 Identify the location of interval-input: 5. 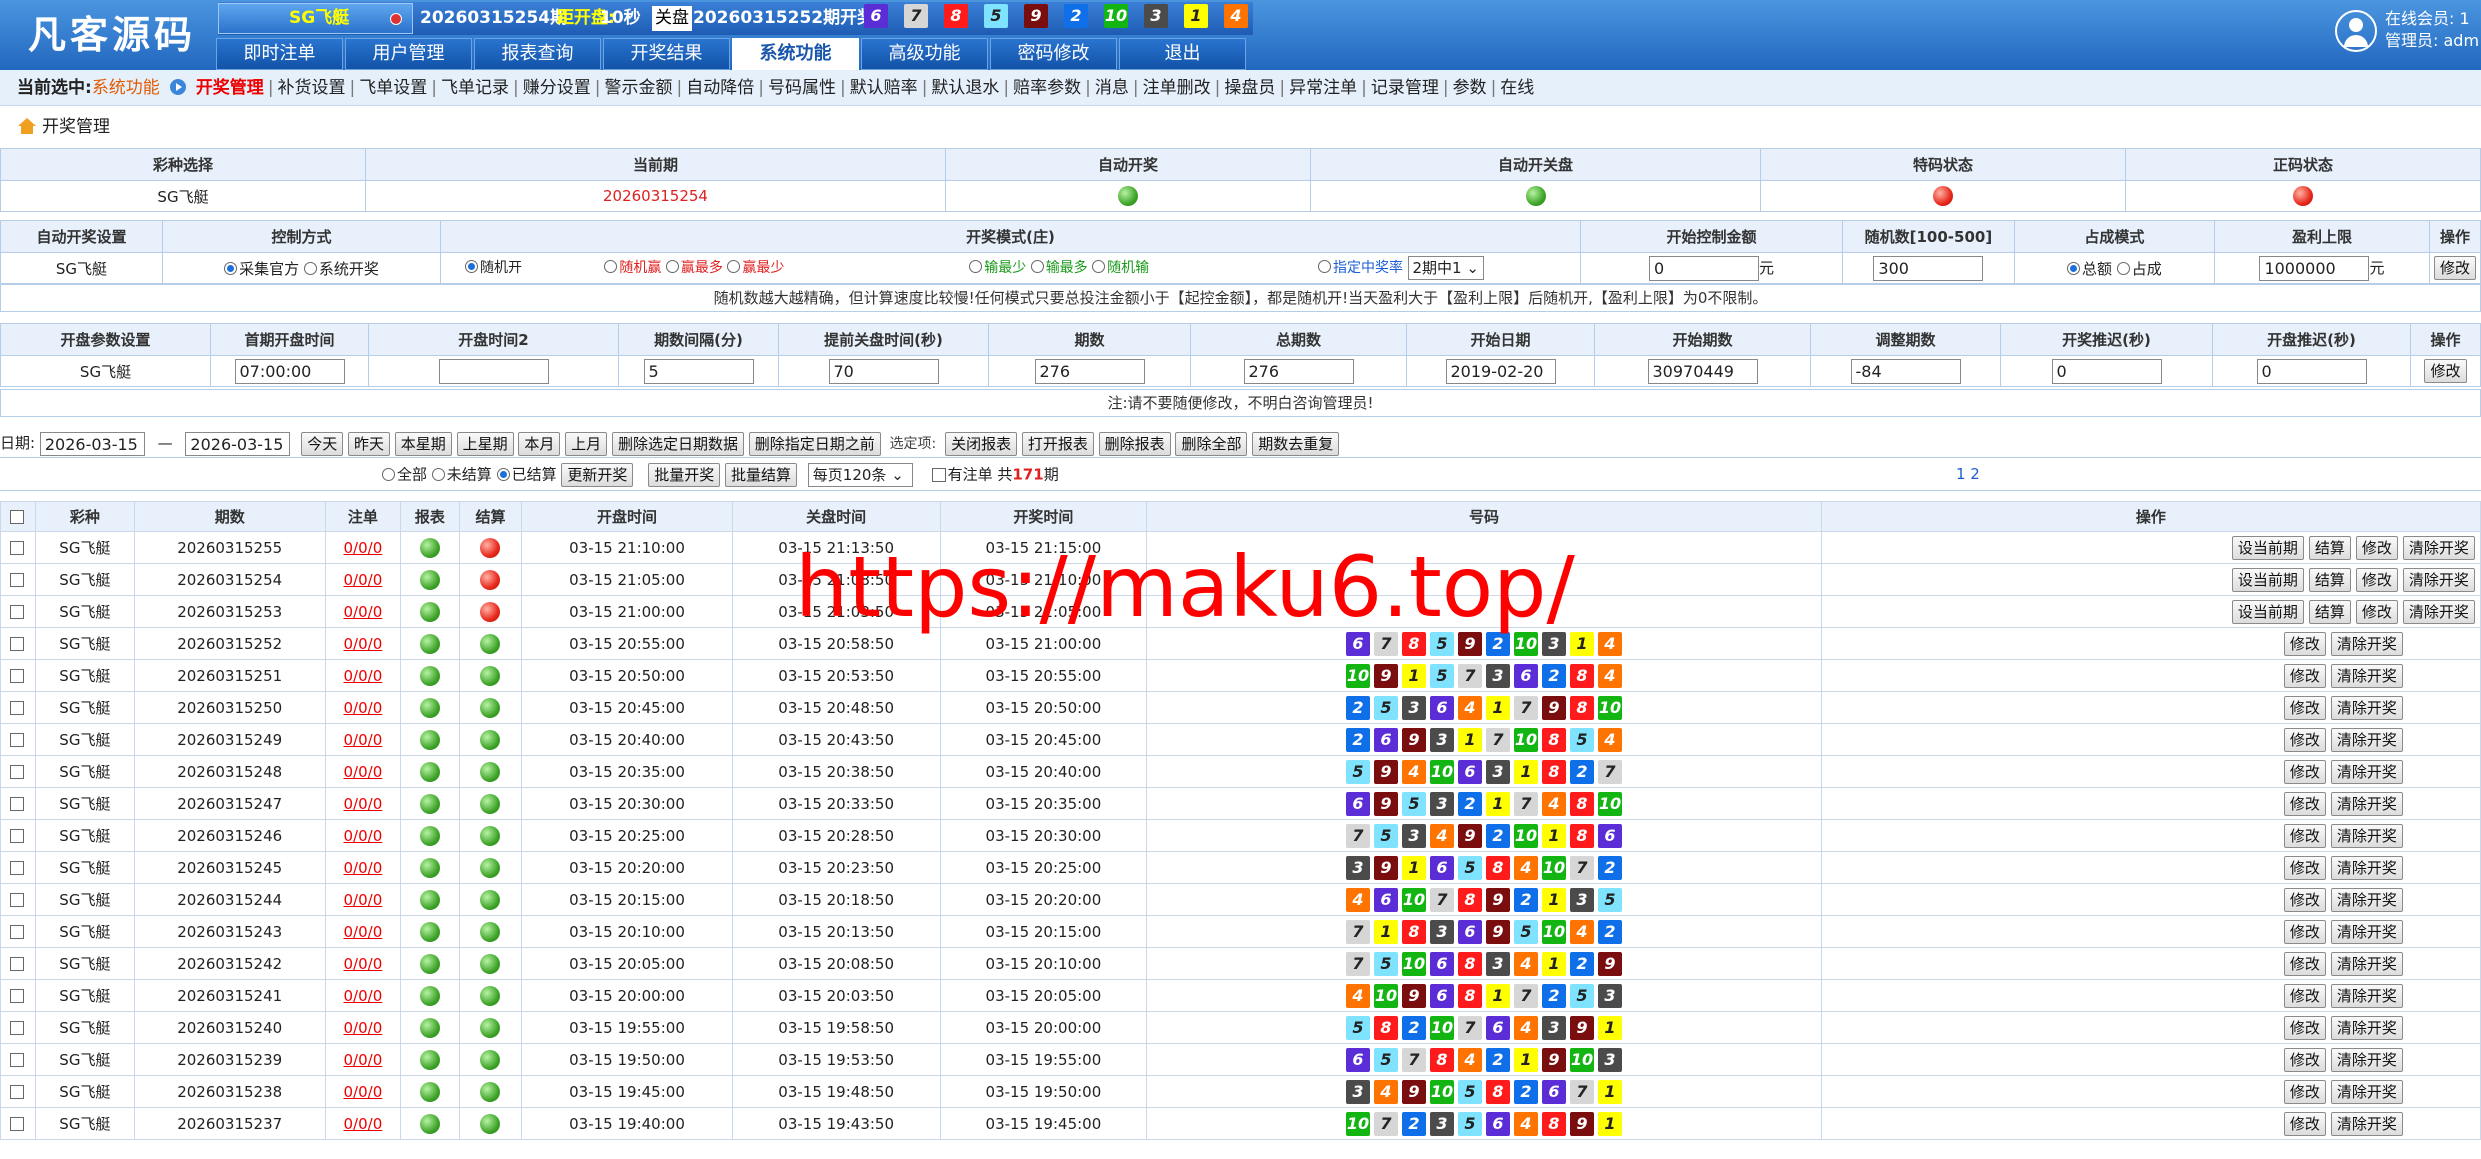
(698, 371).